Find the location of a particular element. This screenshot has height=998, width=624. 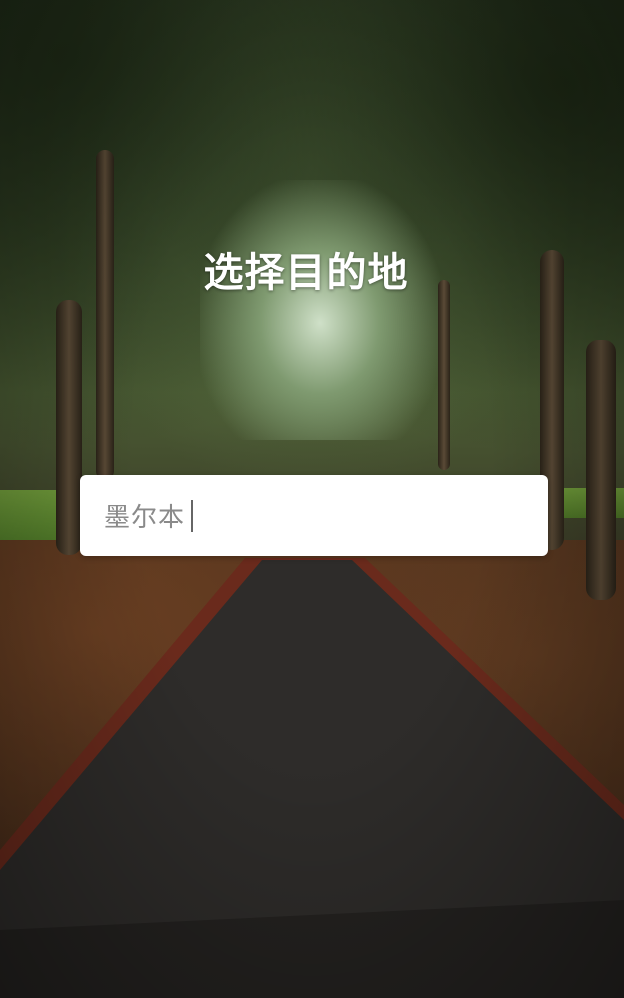

text-caret is located at coordinates (192, 515).